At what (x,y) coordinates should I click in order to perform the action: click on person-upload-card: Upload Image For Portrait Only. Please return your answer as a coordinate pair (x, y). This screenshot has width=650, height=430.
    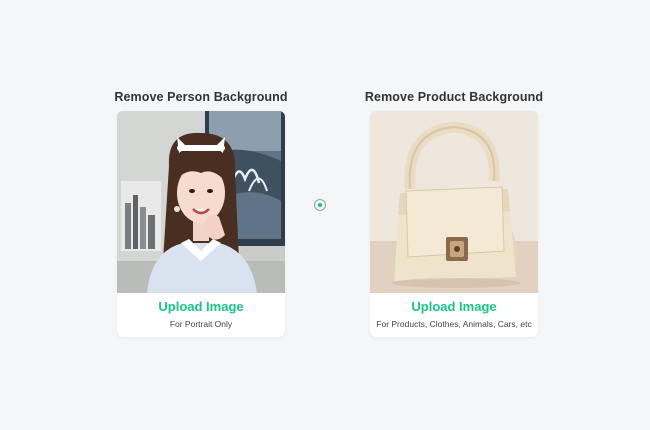
    Looking at the image, I should click on (201, 224).